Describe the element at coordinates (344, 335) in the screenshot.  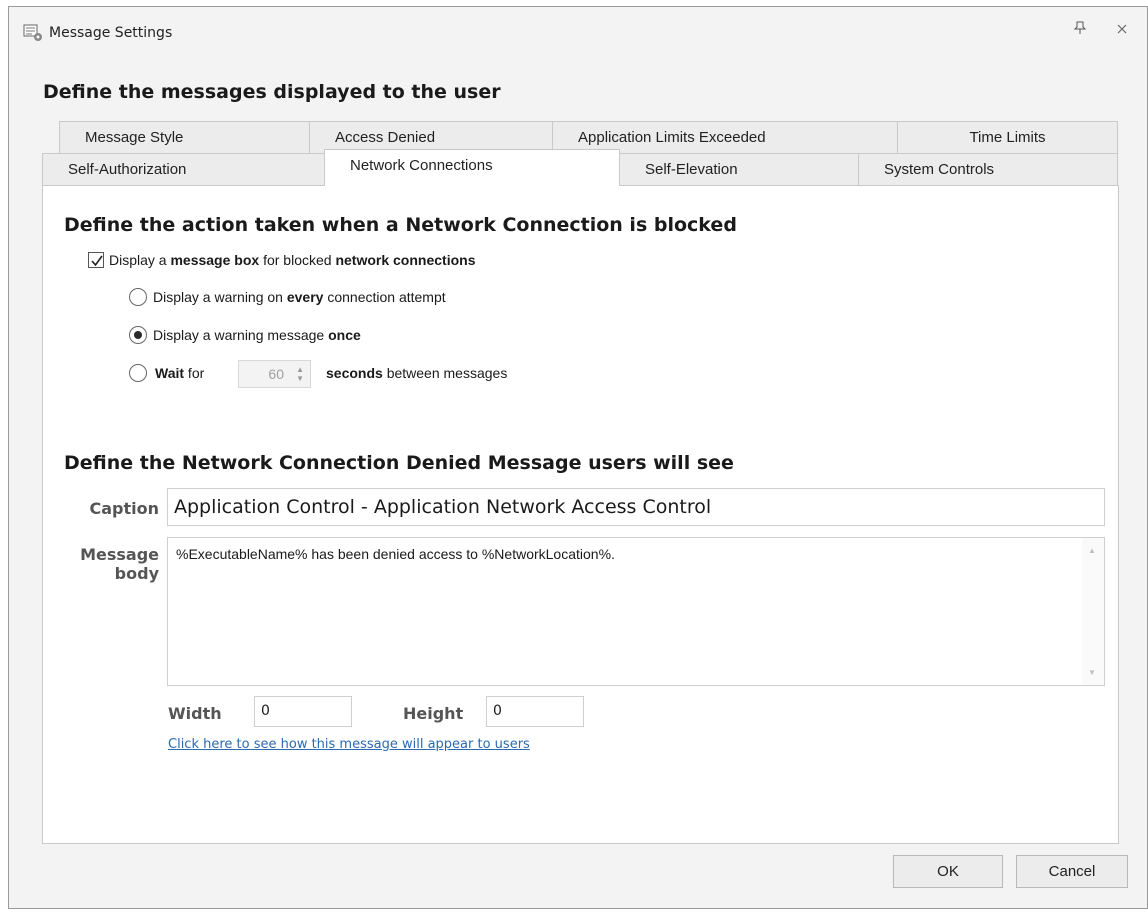
I see `text: once` at that location.